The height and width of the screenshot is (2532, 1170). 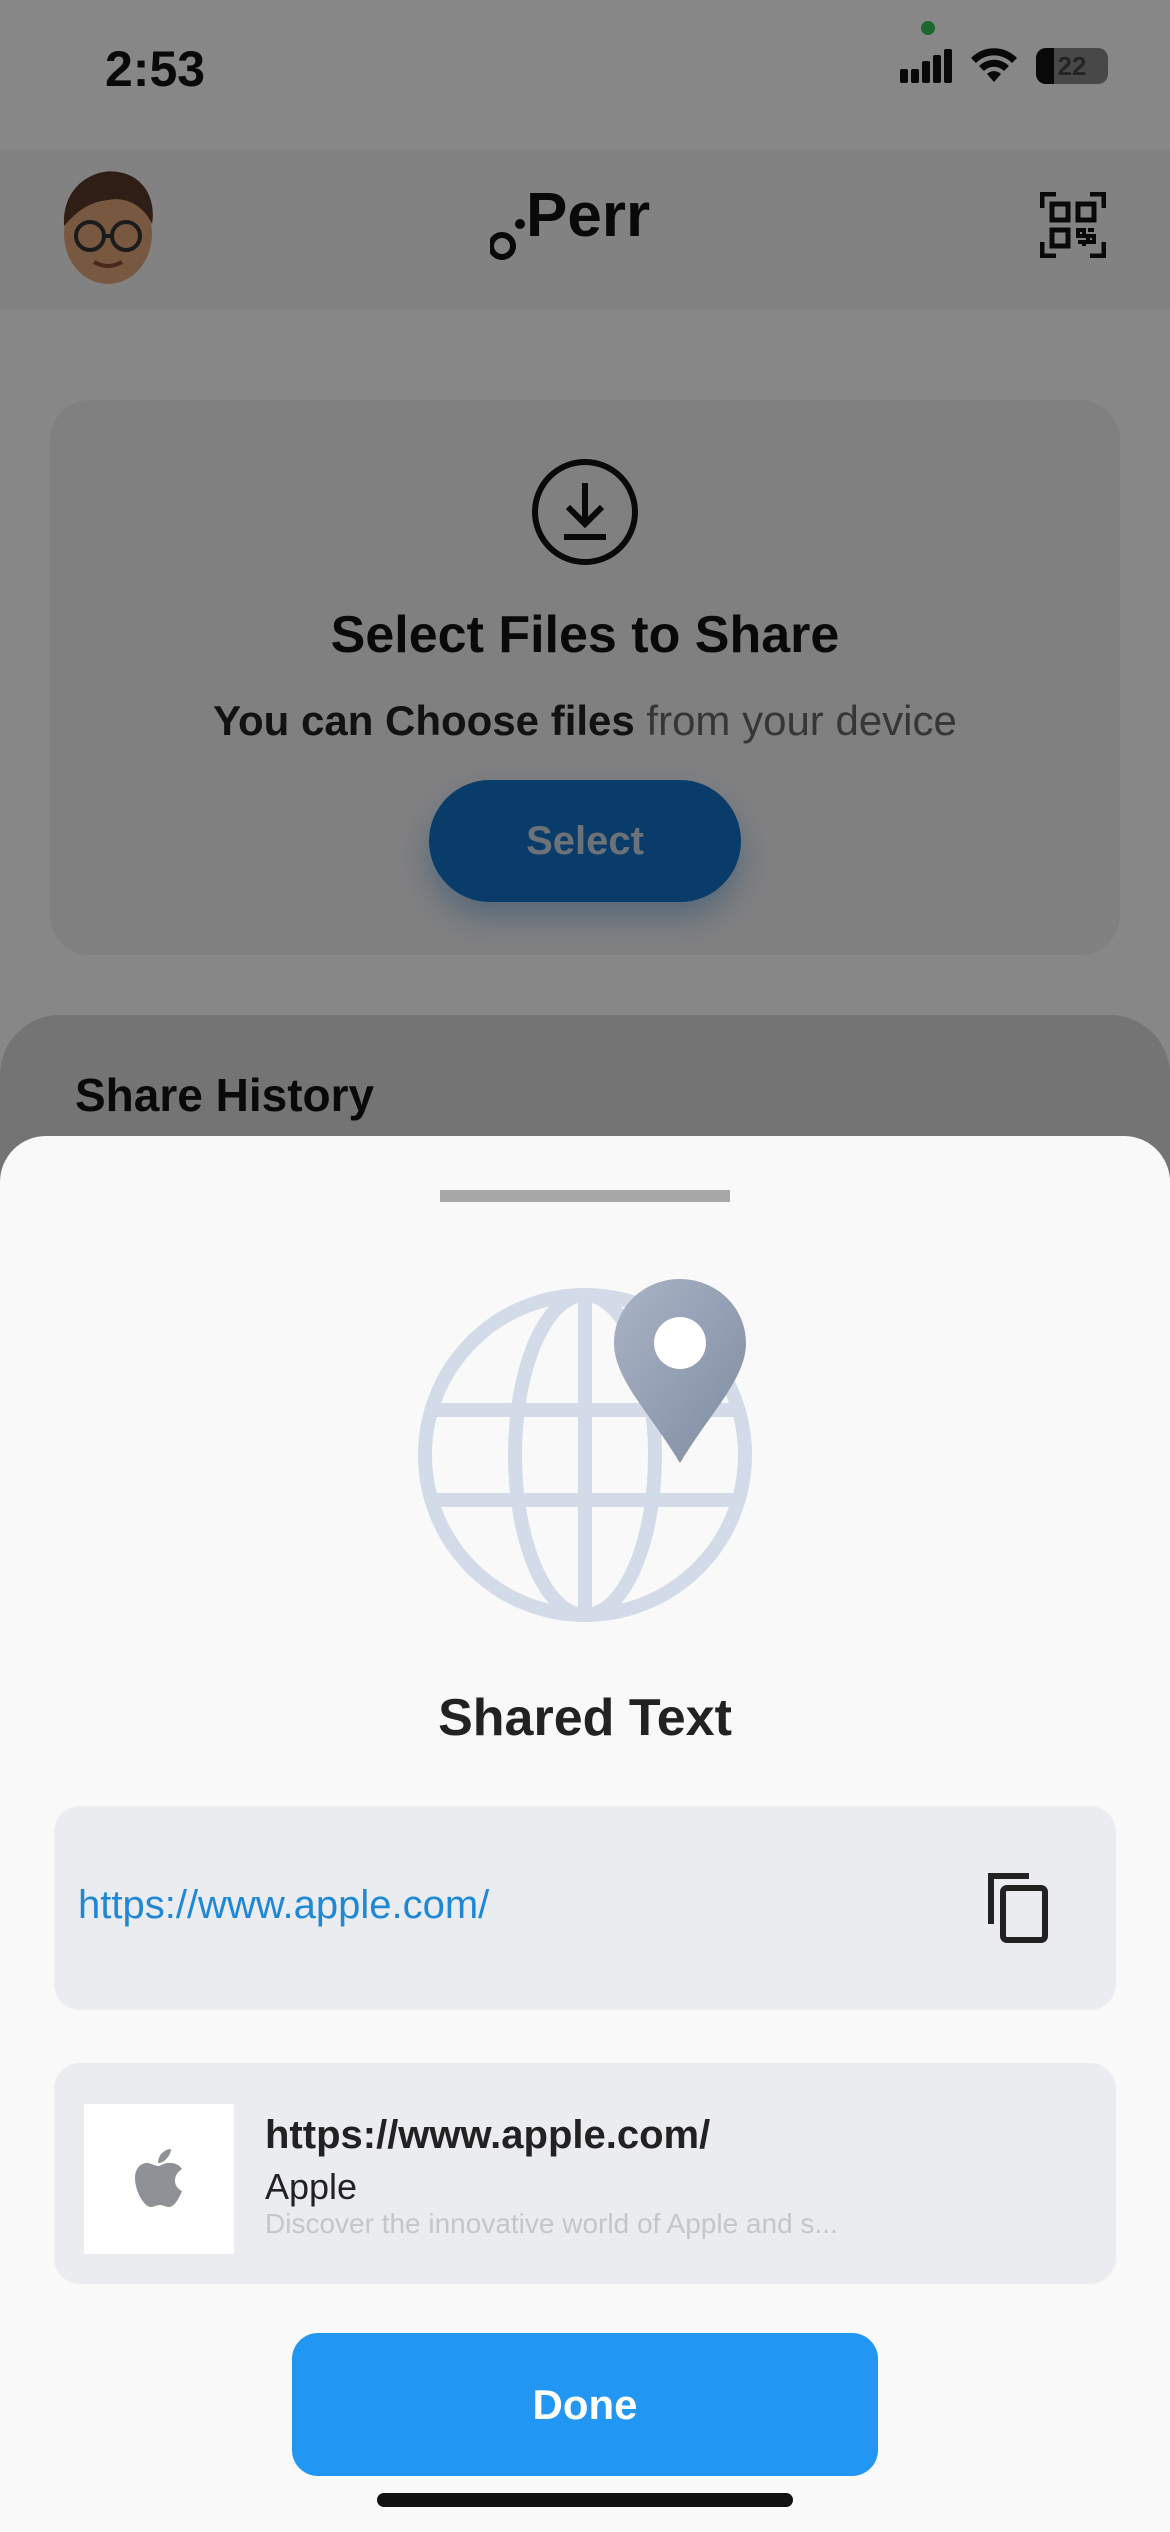 I want to click on preview-url: https://www.apple.com/, so click(x=488, y=2135).